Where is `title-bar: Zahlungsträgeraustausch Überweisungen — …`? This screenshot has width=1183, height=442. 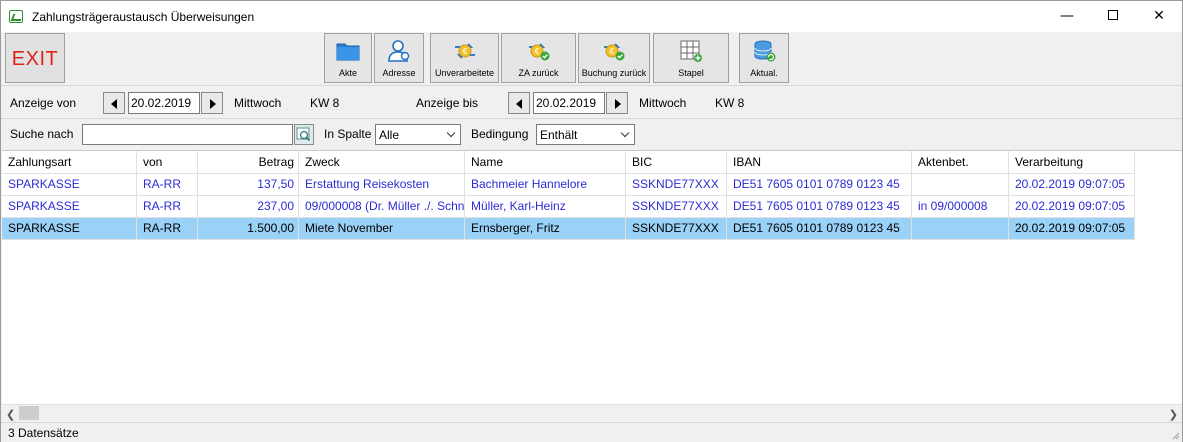 title-bar: Zahlungsträgeraustausch Überweisungen — … is located at coordinates (591, 16).